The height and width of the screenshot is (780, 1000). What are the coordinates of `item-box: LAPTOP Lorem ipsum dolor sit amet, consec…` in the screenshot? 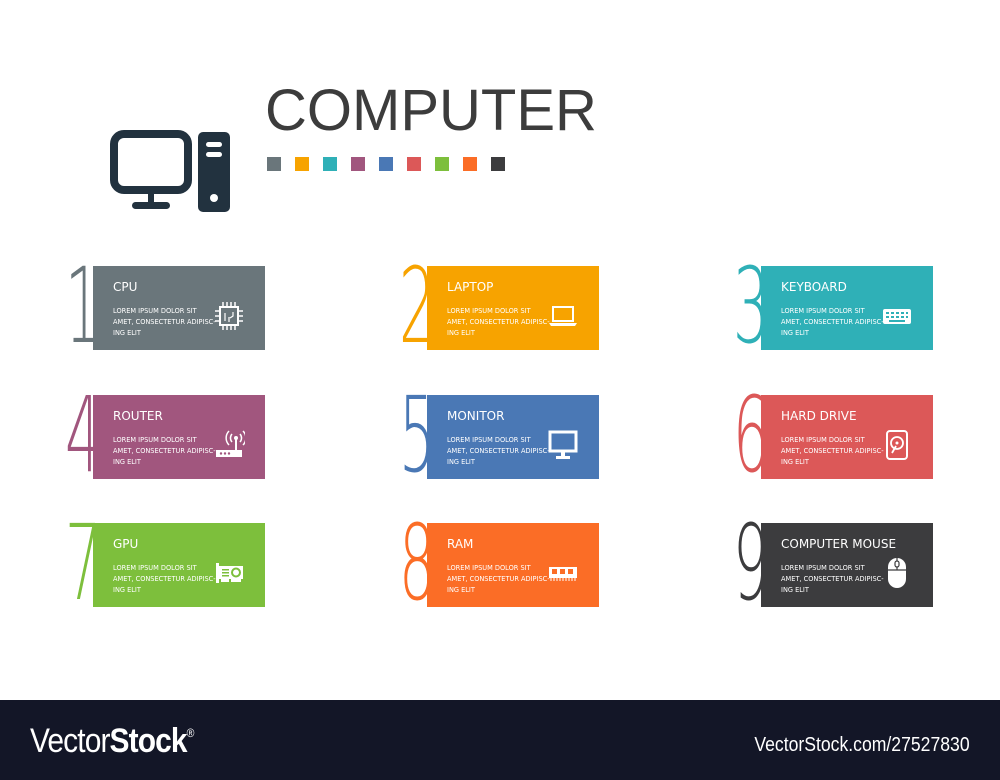 It's located at (513, 308).